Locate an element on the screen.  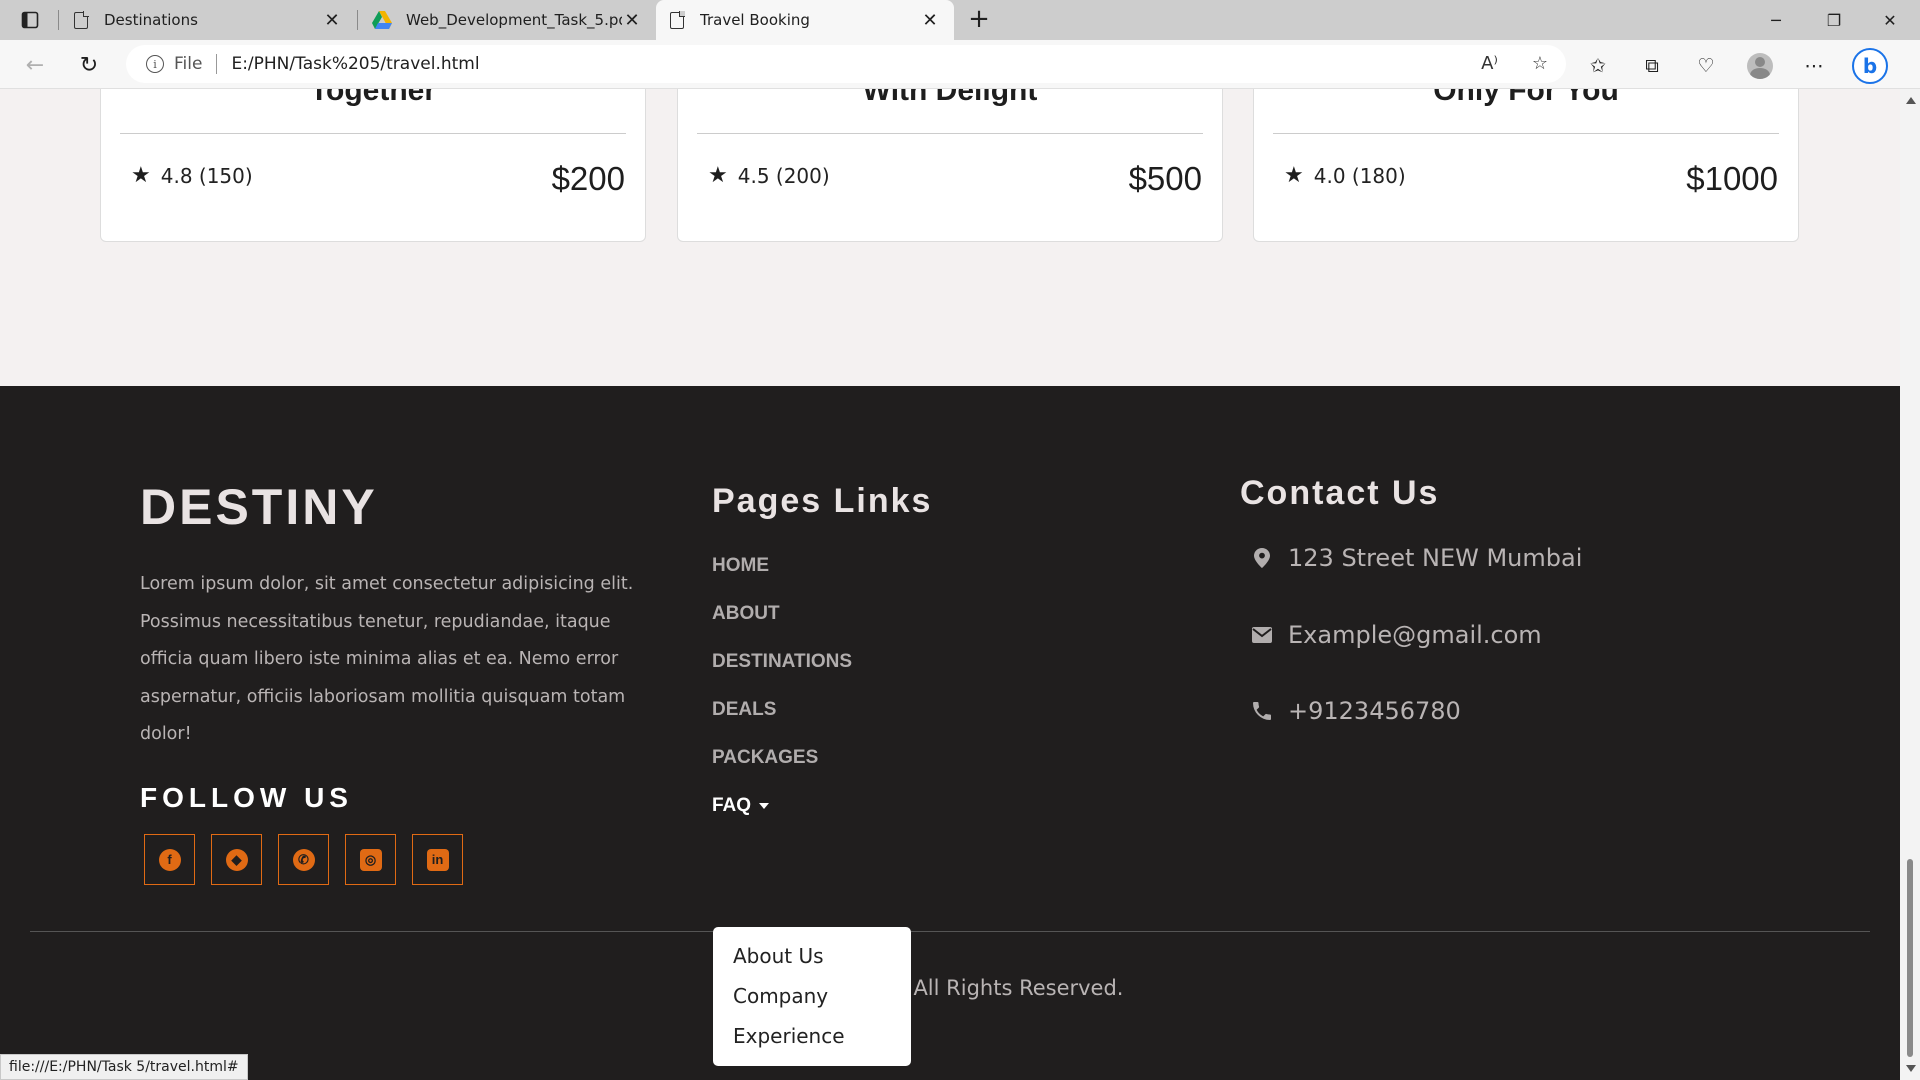
linkedin-link: in is located at coordinates (437, 859).